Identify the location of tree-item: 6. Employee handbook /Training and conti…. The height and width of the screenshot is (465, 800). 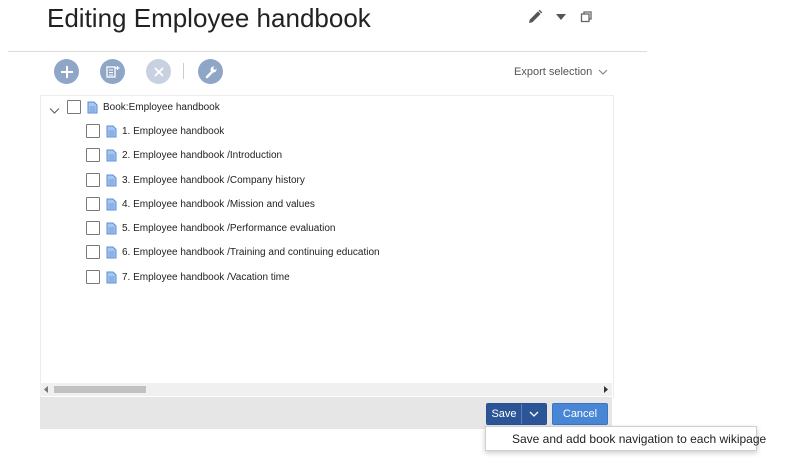
(233, 252).